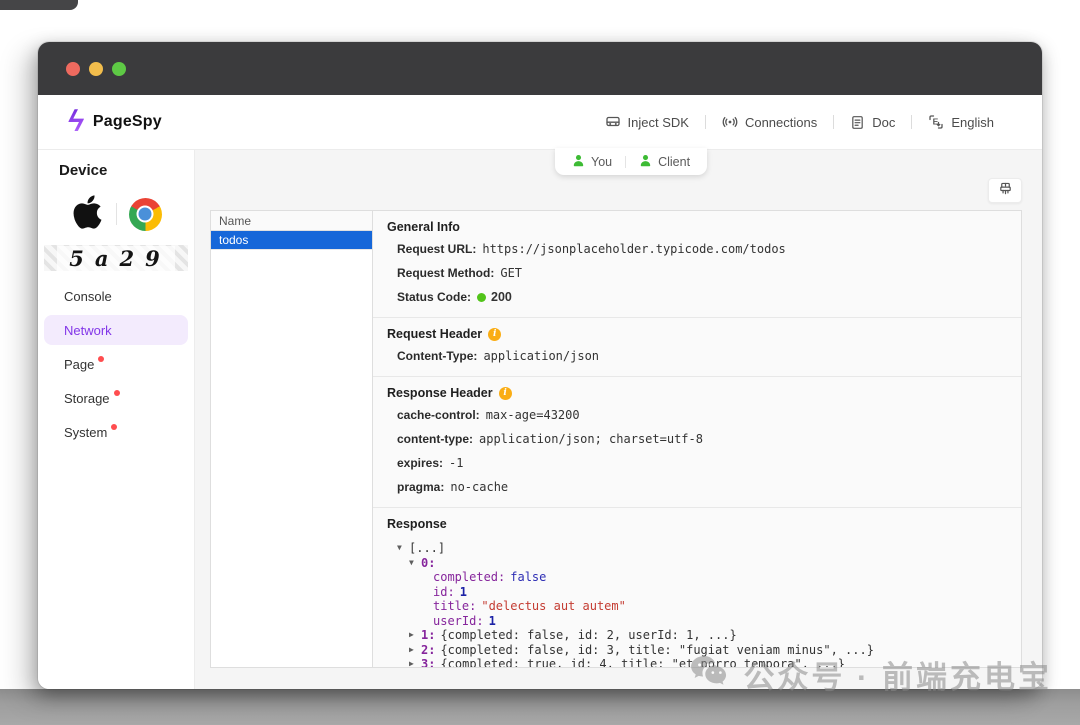 The height and width of the screenshot is (725, 1080). Describe the element at coordinates (884, 122) in the screenshot. I see `nav-label: Doc` at that location.